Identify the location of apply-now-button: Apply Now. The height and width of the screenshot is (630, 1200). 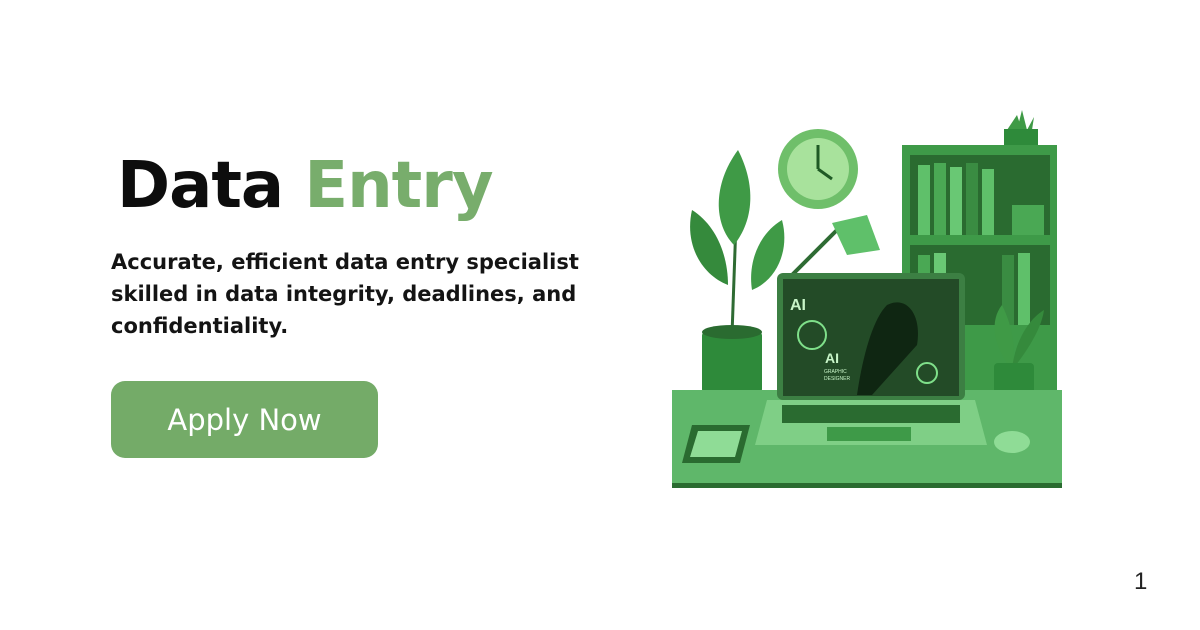
(244, 419).